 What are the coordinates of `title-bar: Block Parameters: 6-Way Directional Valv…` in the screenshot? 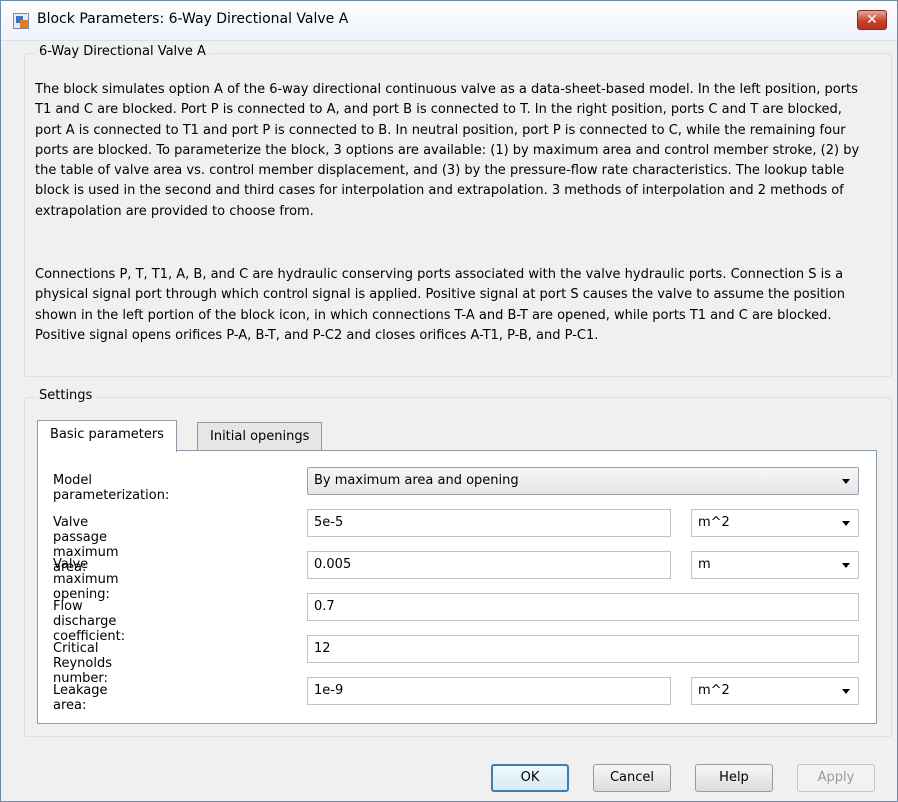 It's located at (449, 21).